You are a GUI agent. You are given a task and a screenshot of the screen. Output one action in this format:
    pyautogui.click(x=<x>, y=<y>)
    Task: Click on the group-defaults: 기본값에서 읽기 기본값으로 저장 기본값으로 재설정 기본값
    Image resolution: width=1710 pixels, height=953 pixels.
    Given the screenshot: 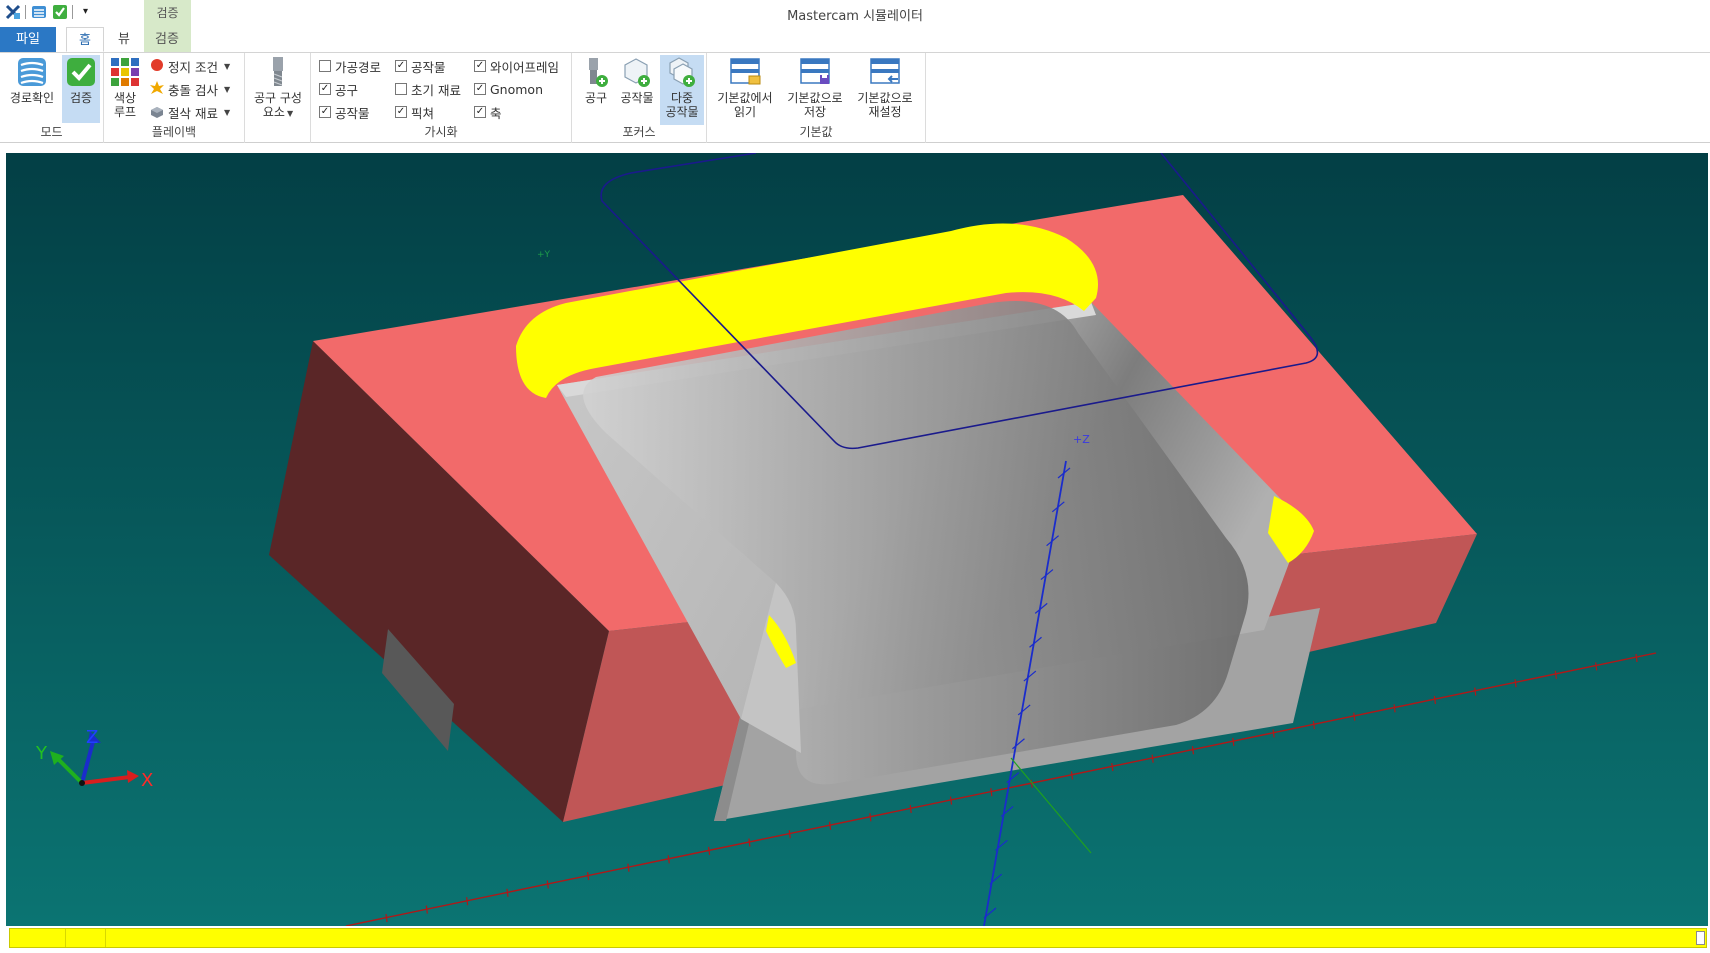 What is the action you would take?
    pyautogui.click(x=816, y=98)
    